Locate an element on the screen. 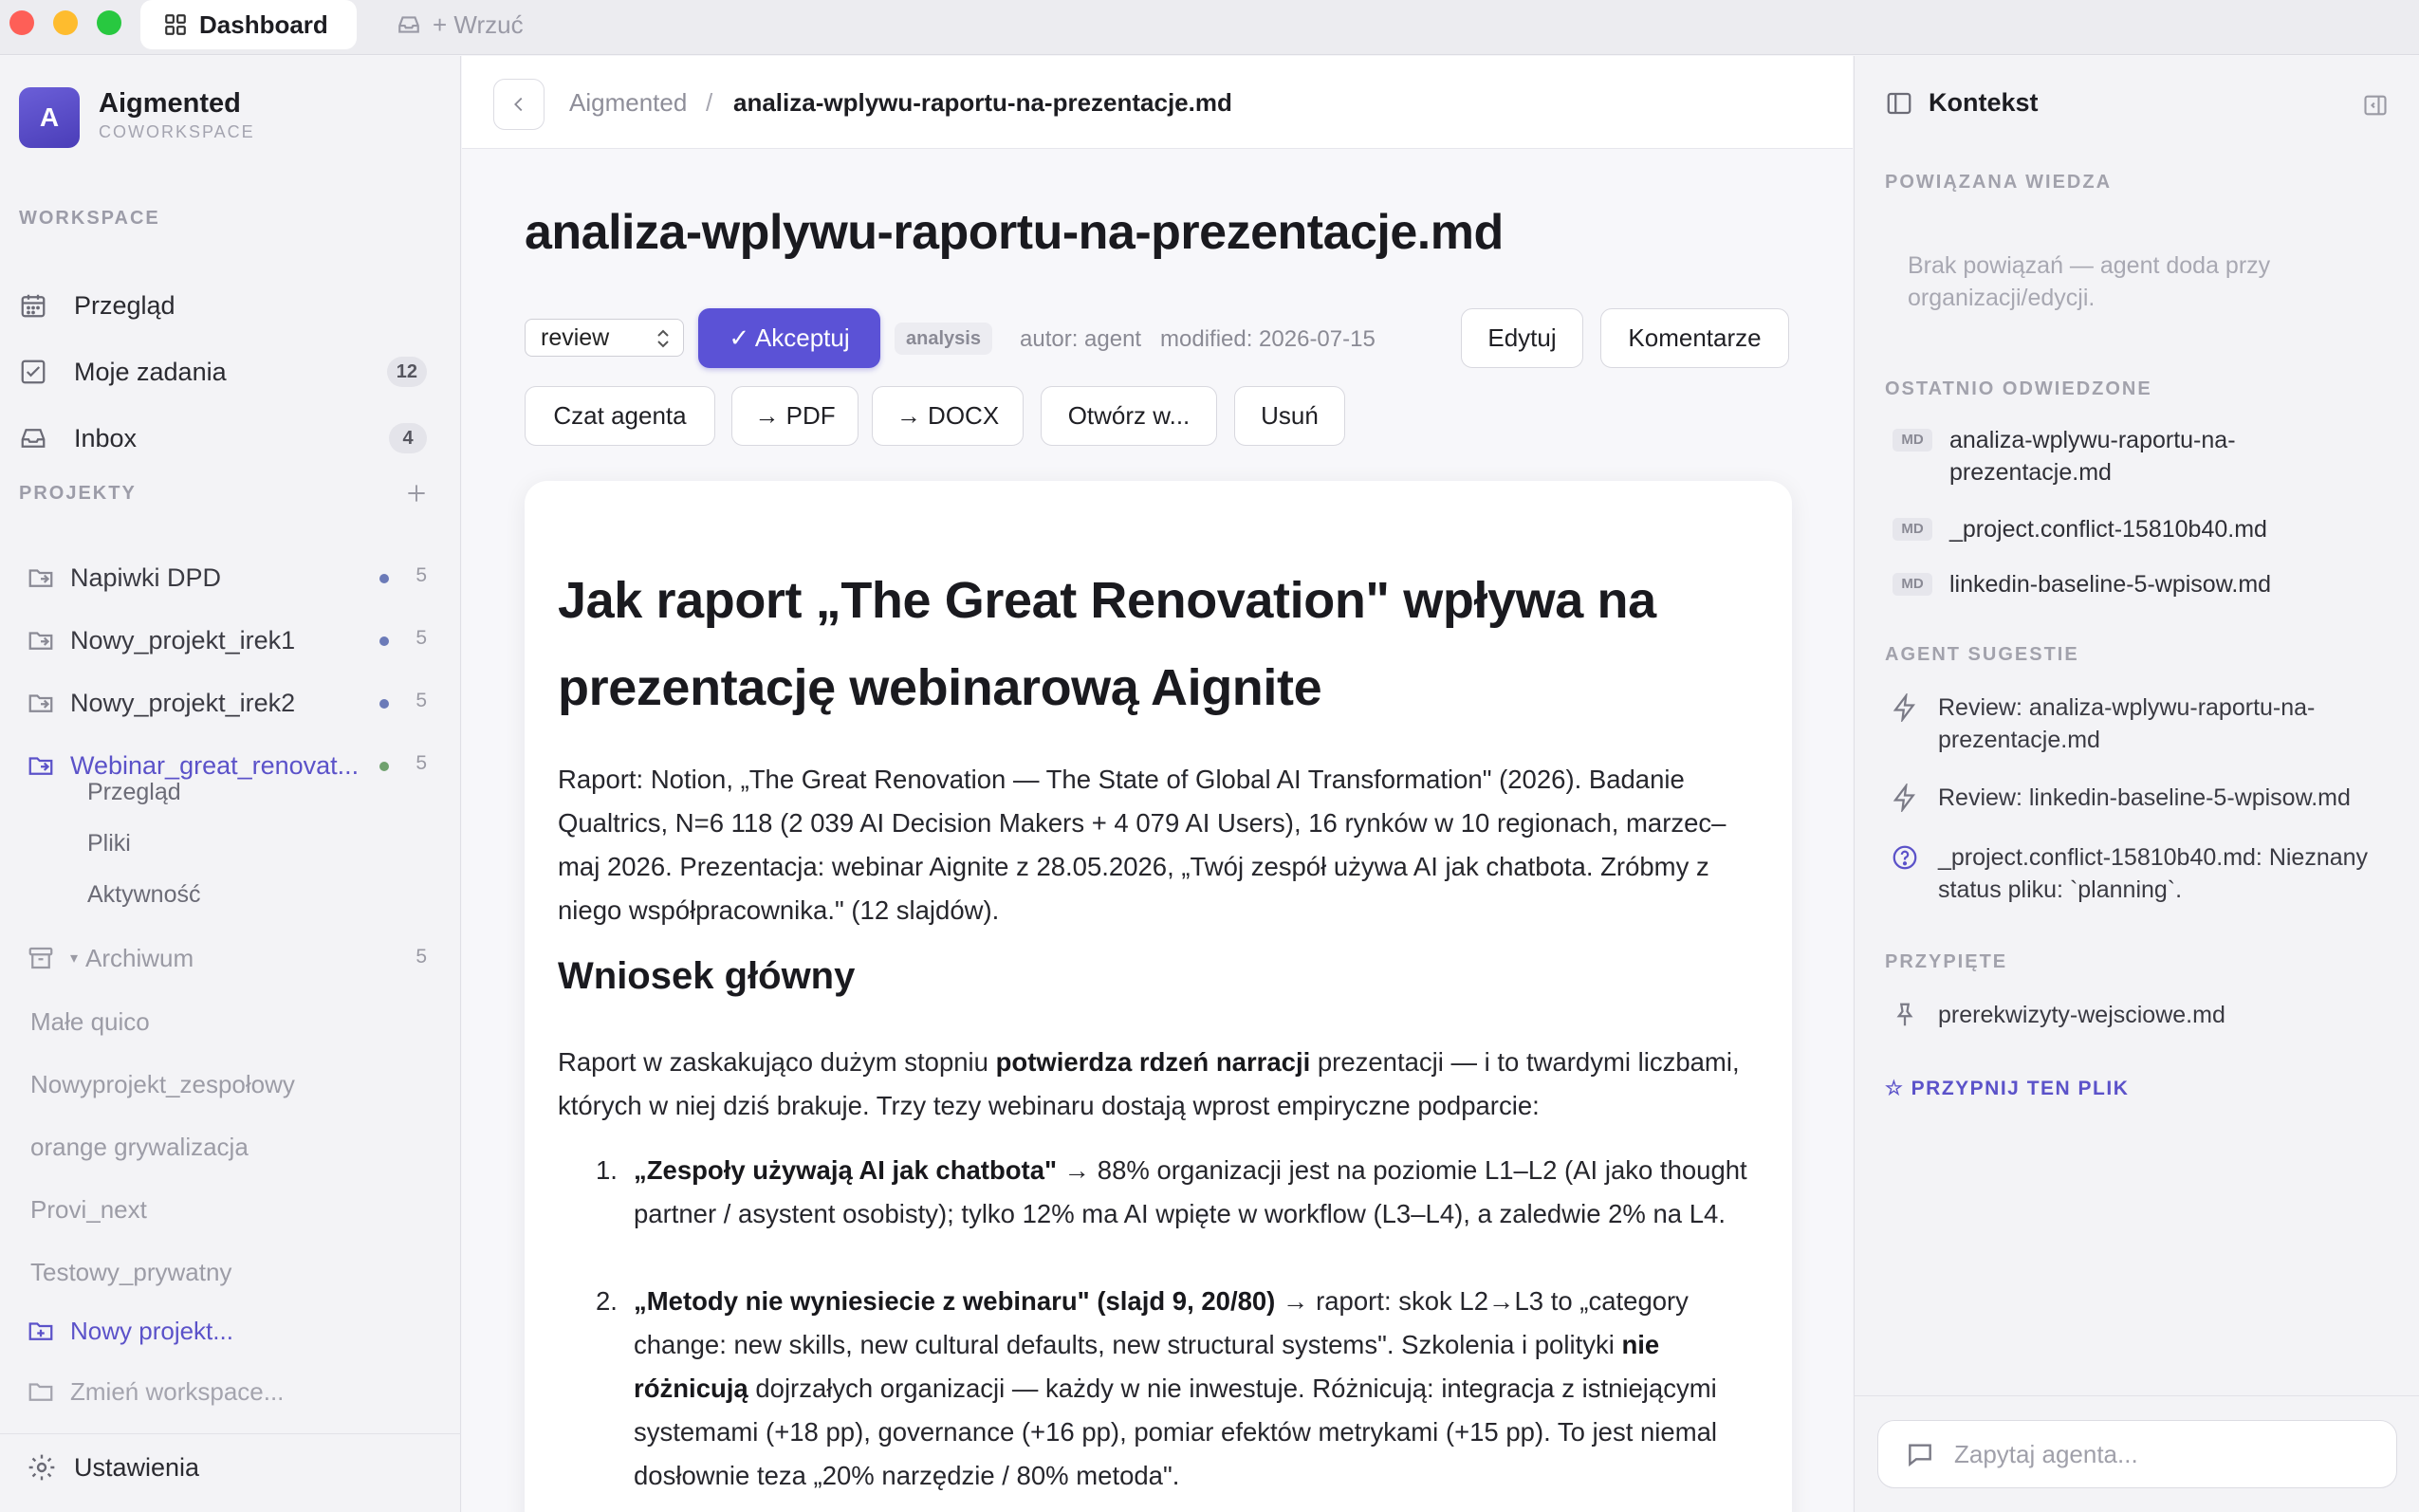  tab-label: Dashboard is located at coordinates (263, 24).